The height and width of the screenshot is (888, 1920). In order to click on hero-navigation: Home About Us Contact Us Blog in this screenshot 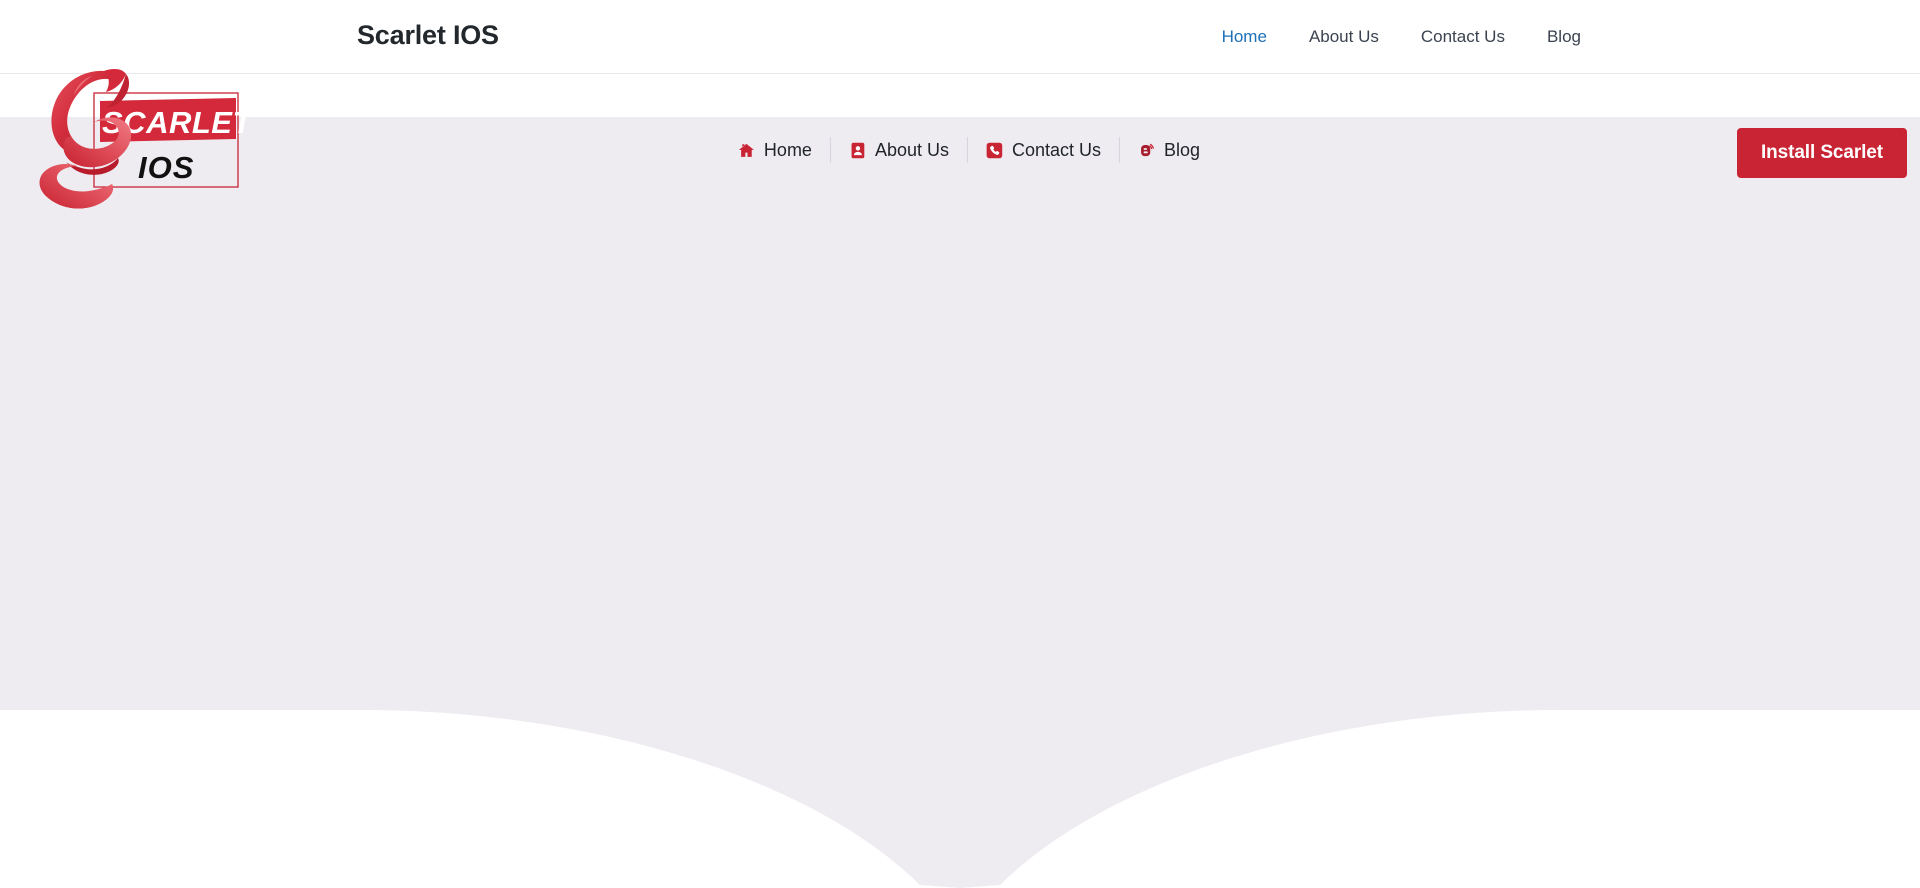, I will do `click(960, 150)`.